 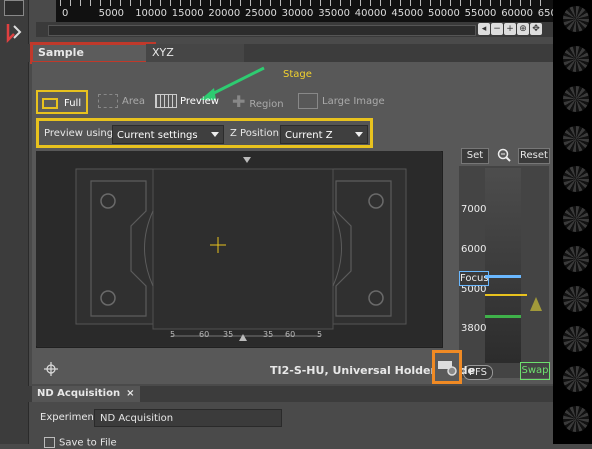 What do you see at coordinates (475, 156) in the screenshot?
I see `set-button: Set` at bounding box center [475, 156].